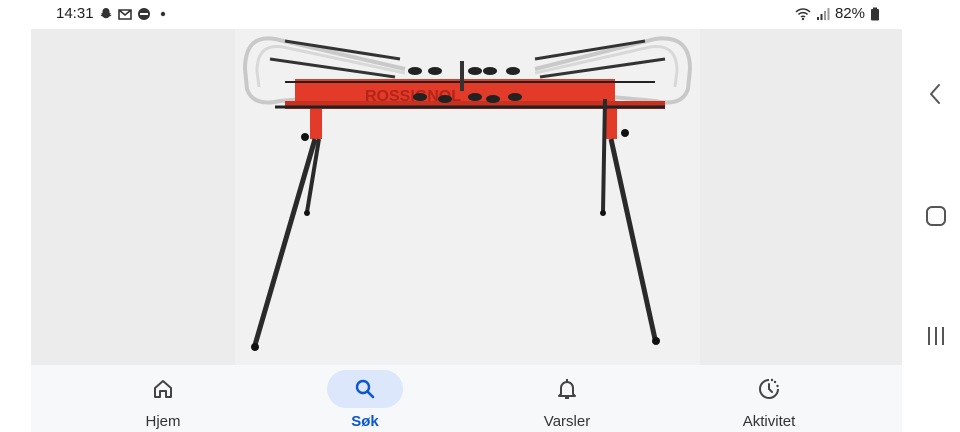  Describe the element at coordinates (75, 13) in the screenshot. I see `status-time: 14:31` at that location.